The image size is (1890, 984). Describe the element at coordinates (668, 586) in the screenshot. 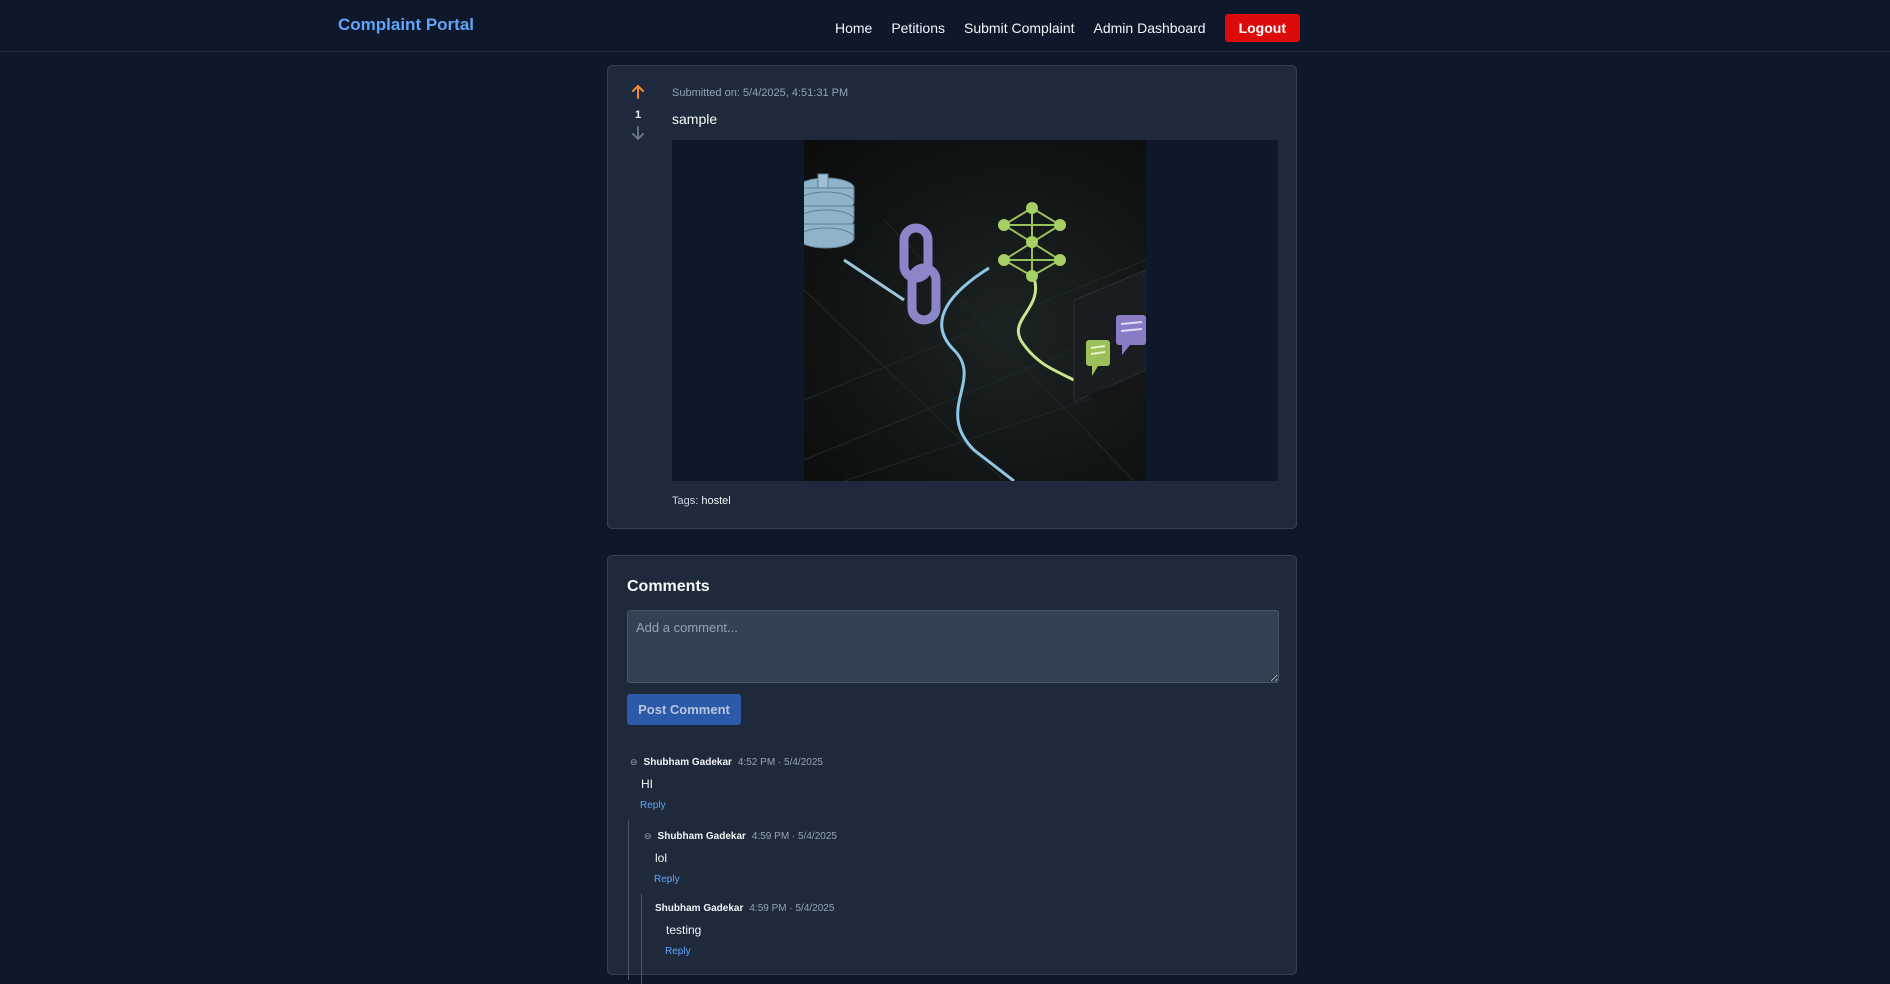

I see `comments-heading: Comments` at that location.